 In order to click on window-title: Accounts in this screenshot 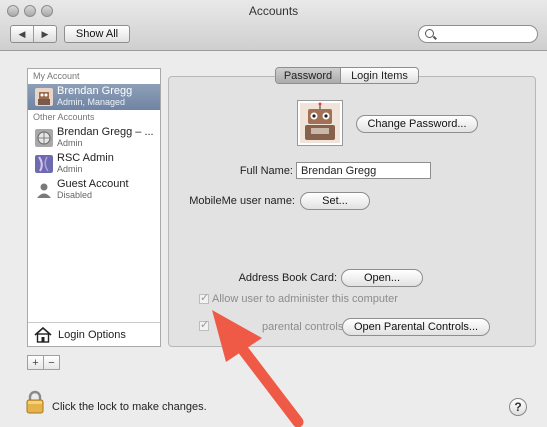, I will do `click(273, 11)`.